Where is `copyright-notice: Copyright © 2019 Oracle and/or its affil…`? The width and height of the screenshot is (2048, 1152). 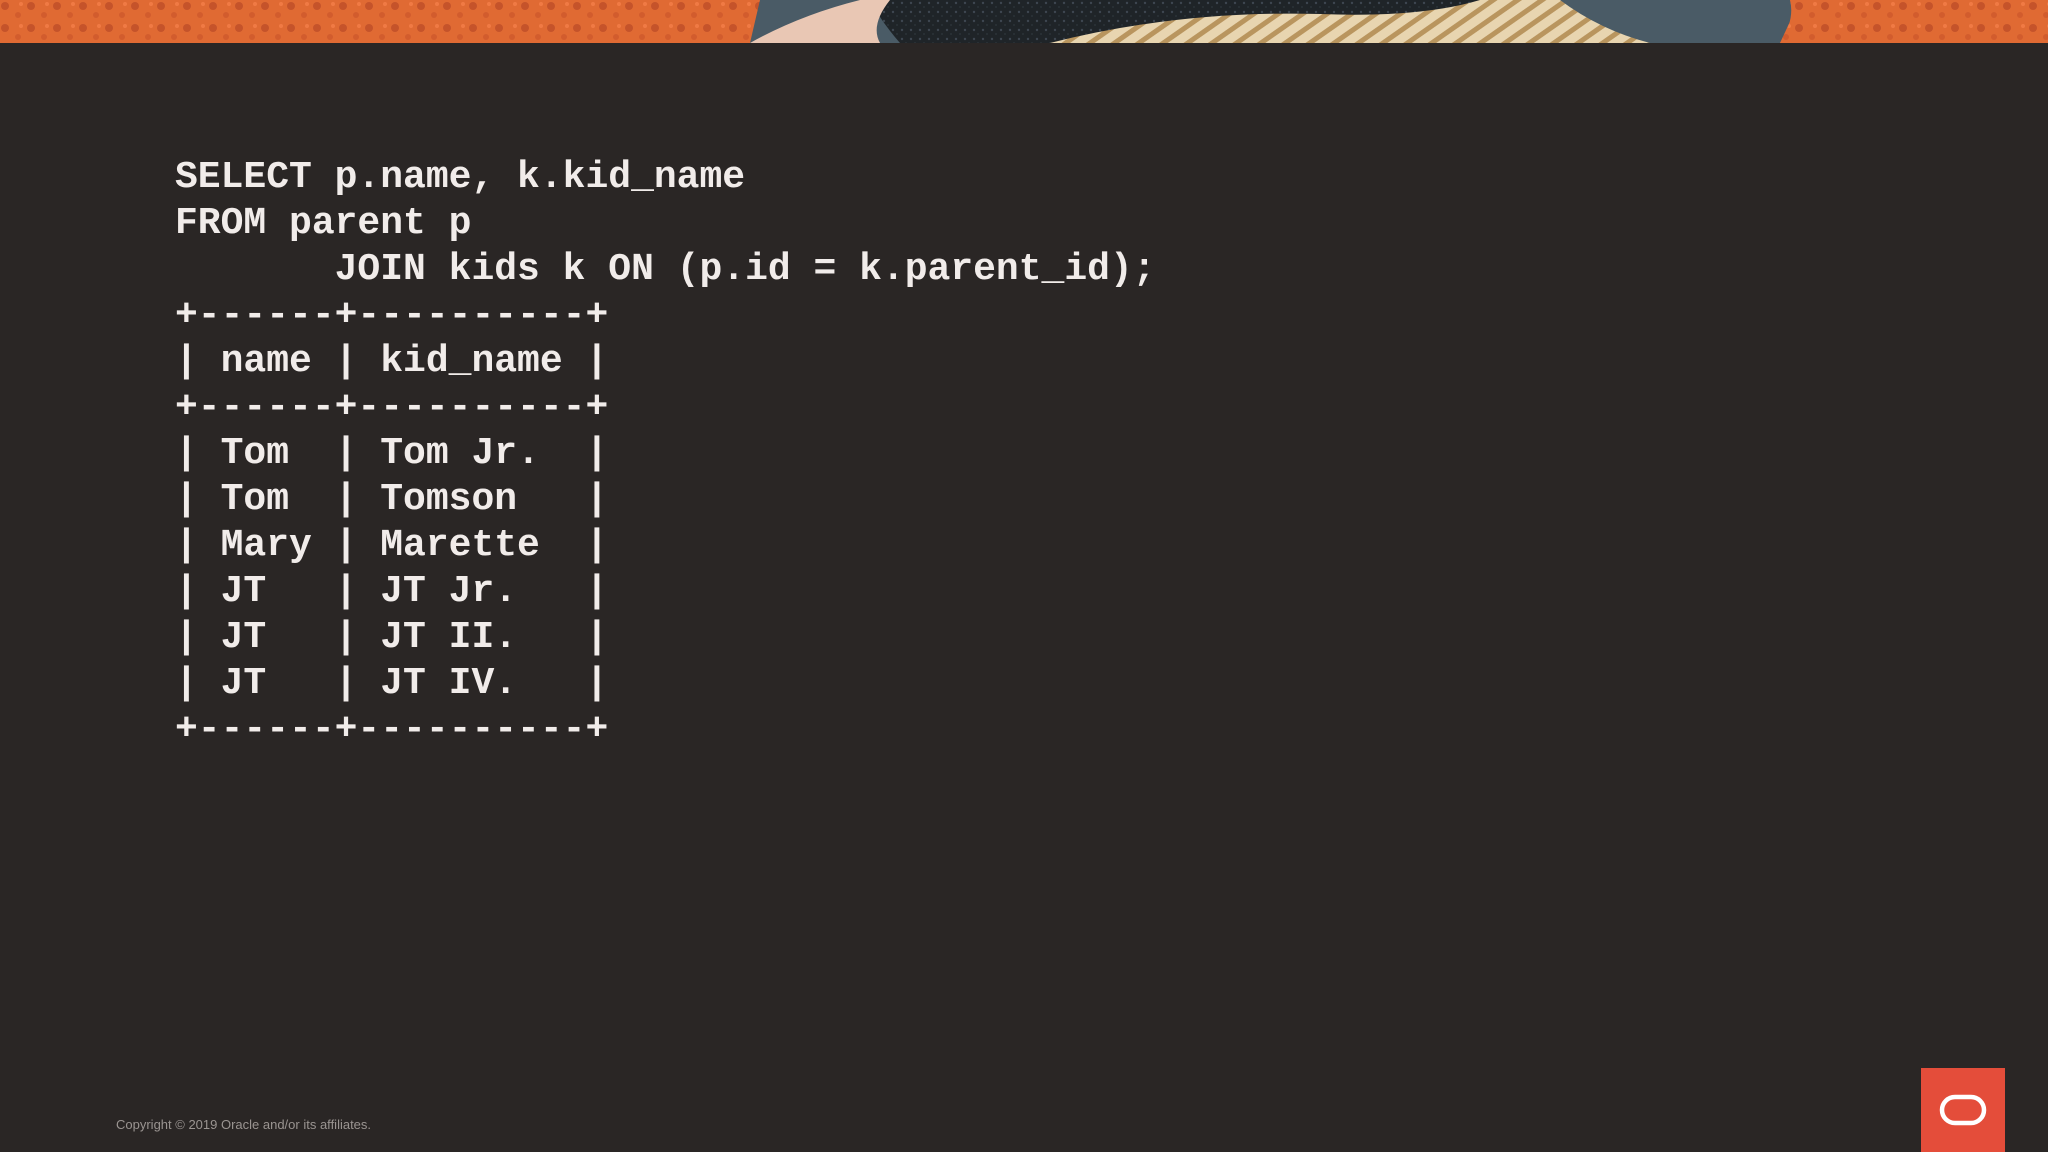
copyright-notice: Copyright © 2019 Oracle and/or its affil… is located at coordinates (244, 1124).